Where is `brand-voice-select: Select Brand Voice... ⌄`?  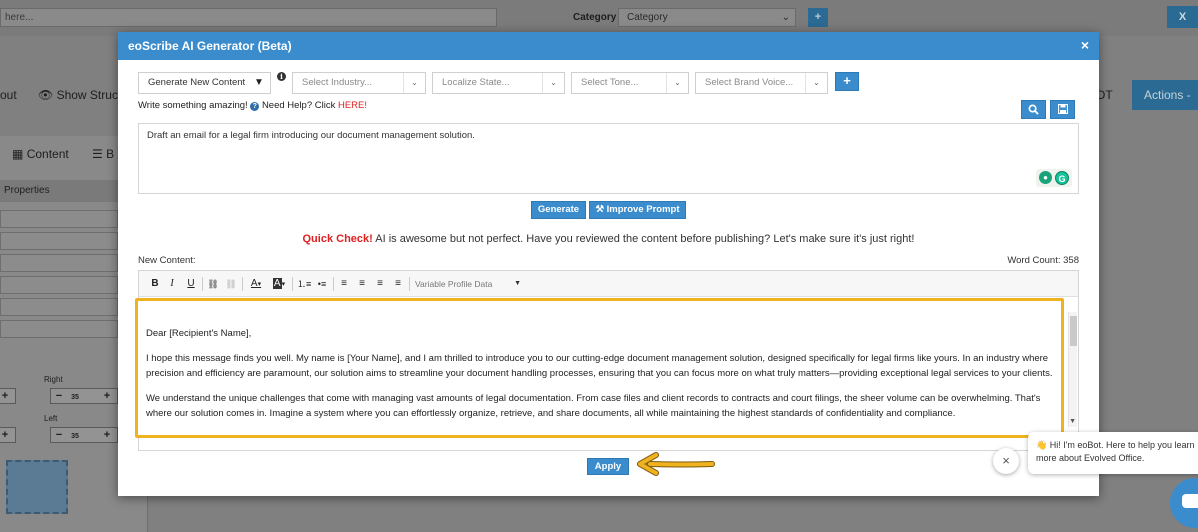 brand-voice-select: Select Brand Voice... ⌄ is located at coordinates (761, 83).